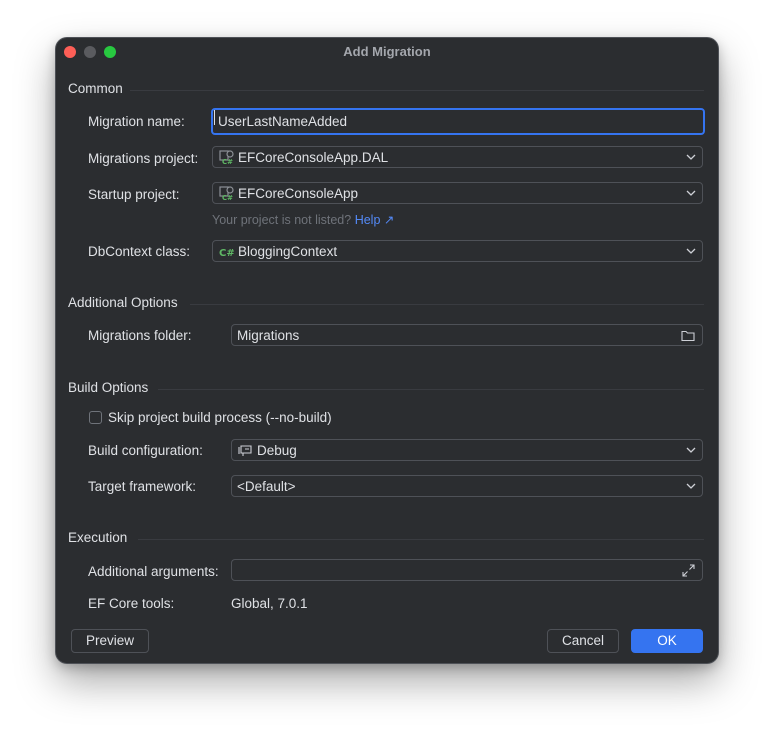  Describe the element at coordinates (458, 121) in the screenshot. I see `migration-name-input: UserLastNameAdded` at that location.